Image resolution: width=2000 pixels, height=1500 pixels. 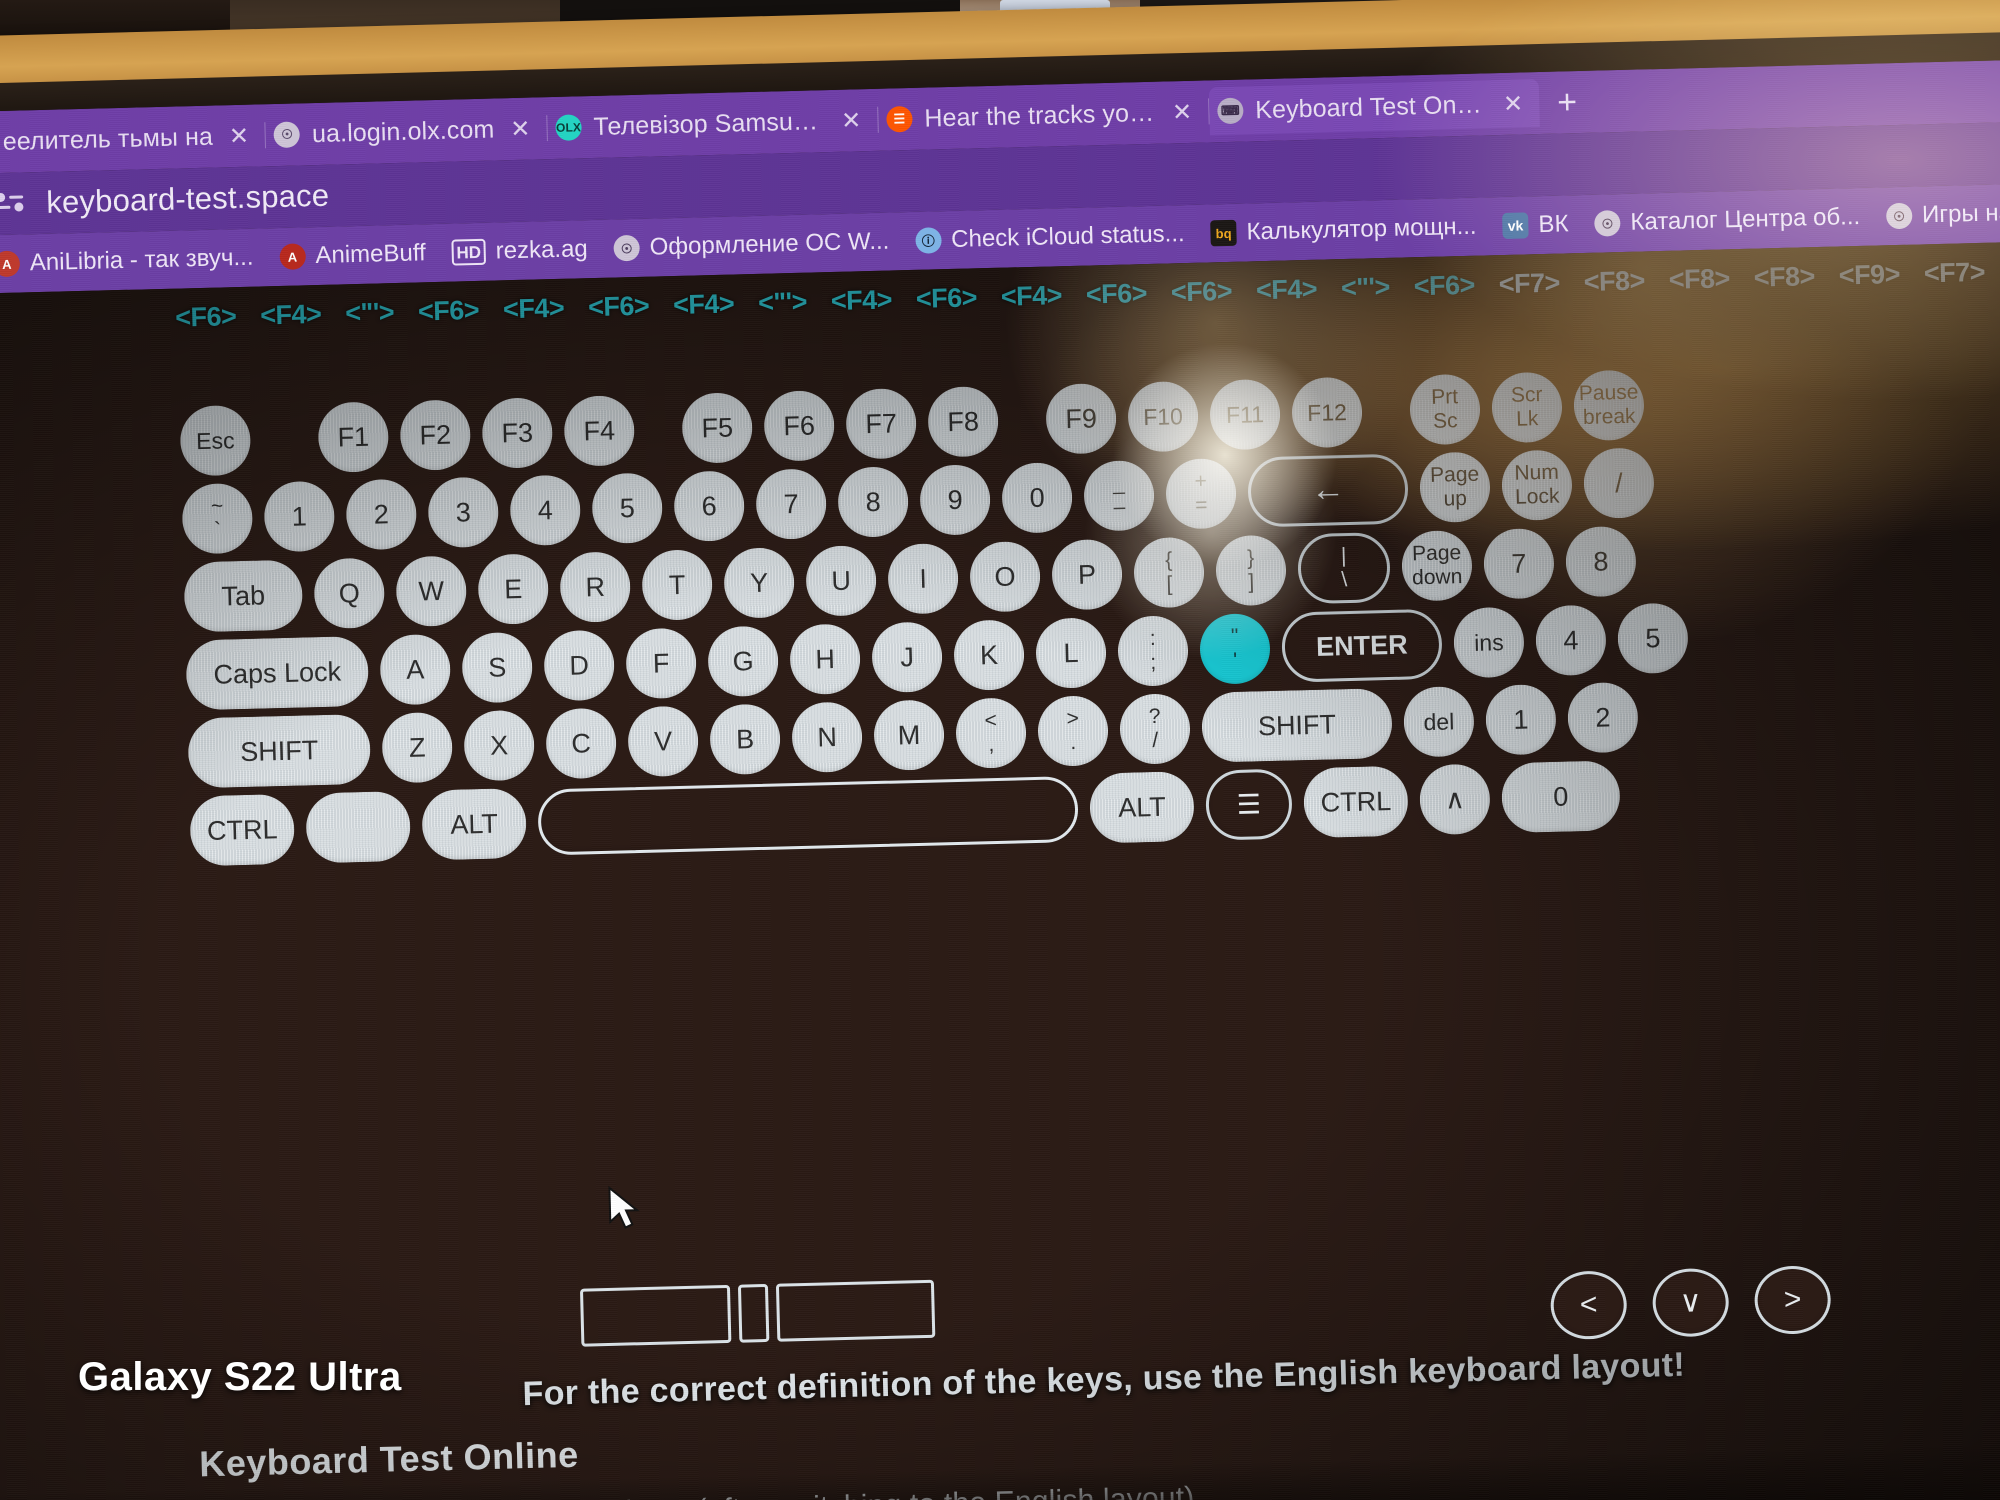 I want to click on key-f2: F2, so click(x=435, y=435).